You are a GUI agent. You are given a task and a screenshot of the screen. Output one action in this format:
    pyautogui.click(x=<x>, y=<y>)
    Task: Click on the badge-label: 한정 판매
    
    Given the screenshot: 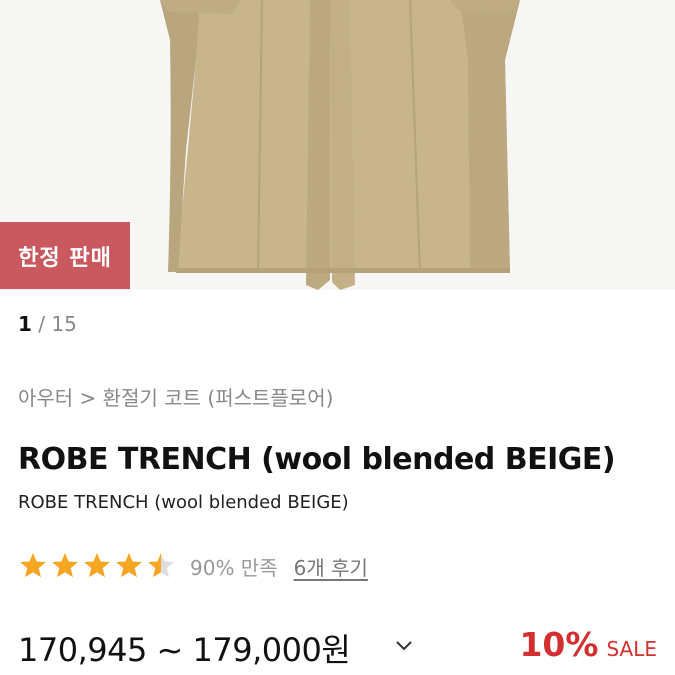 What is the action you would take?
    pyautogui.click(x=65, y=258)
    